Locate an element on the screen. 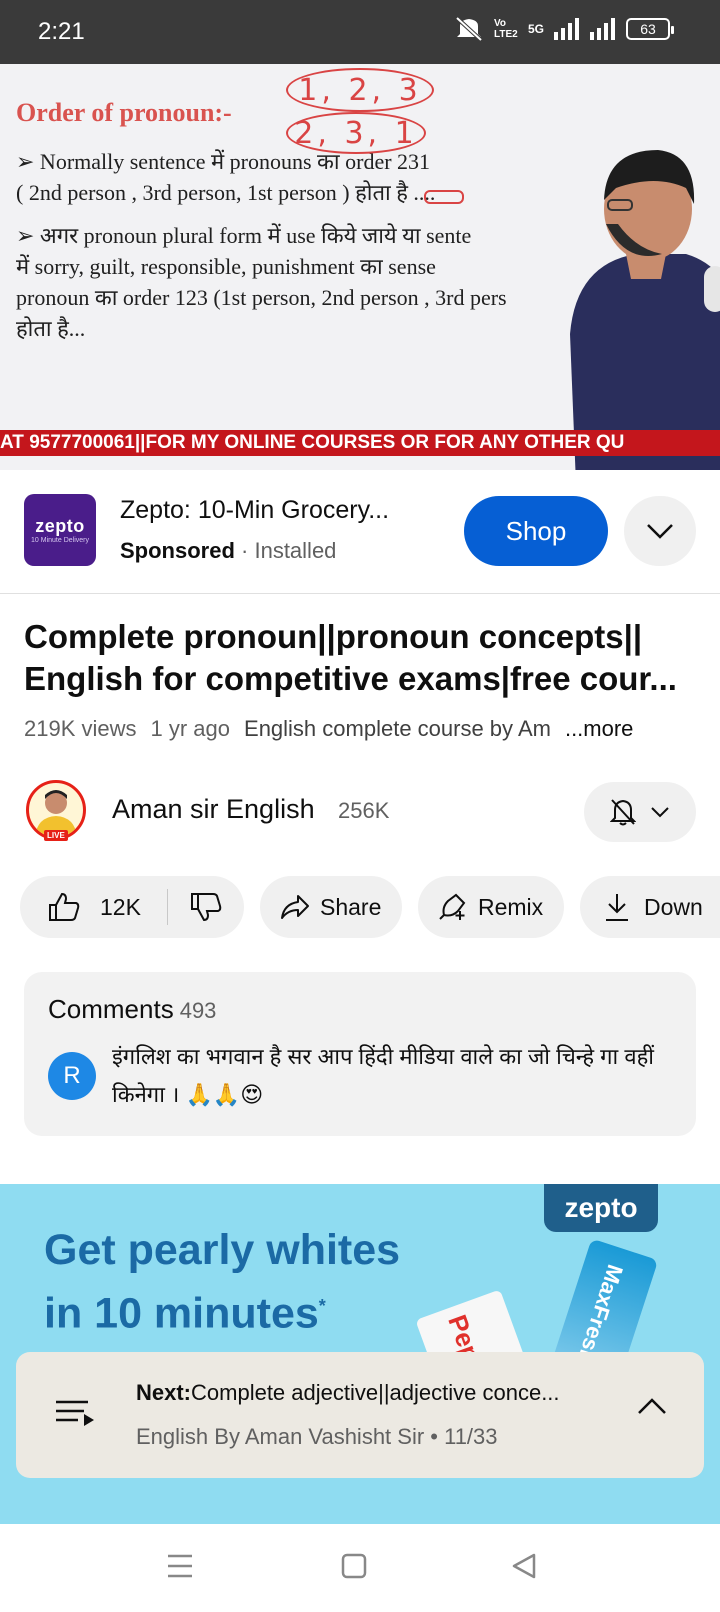 Image resolution: width=720 pixels, height=1612 pixels. comments-heading: Comments 493 is located at coordinates (132, 1009).